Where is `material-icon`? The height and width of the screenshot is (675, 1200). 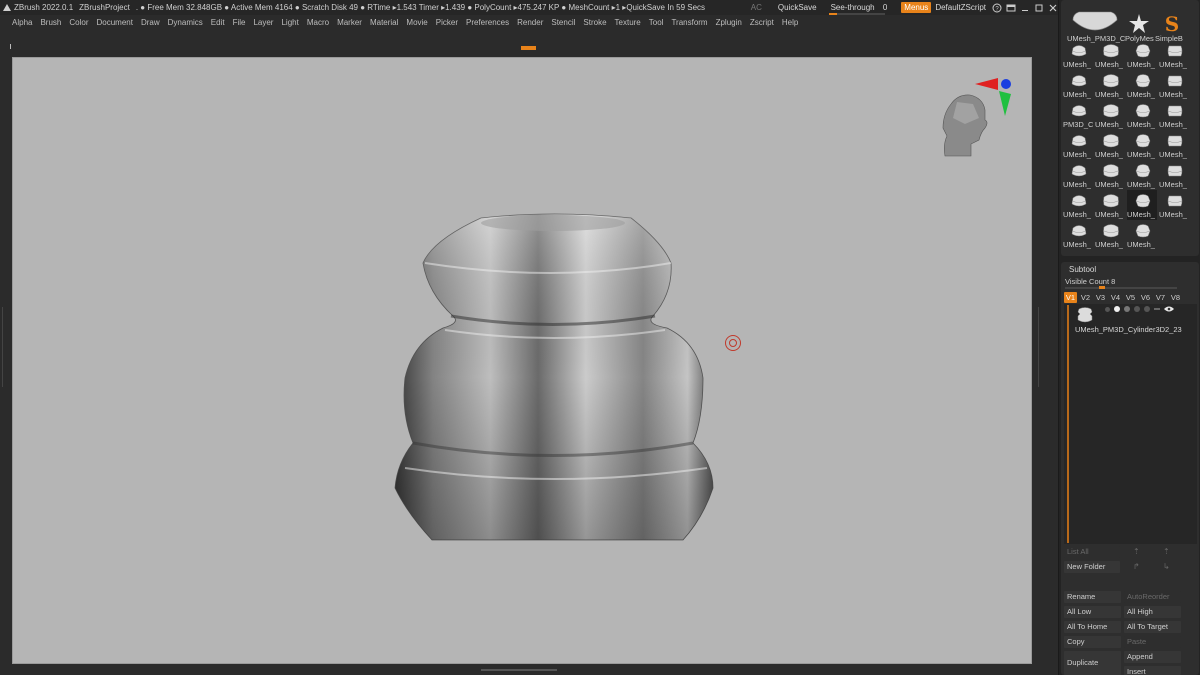
material-icon is located at coordinates (1127, 309).